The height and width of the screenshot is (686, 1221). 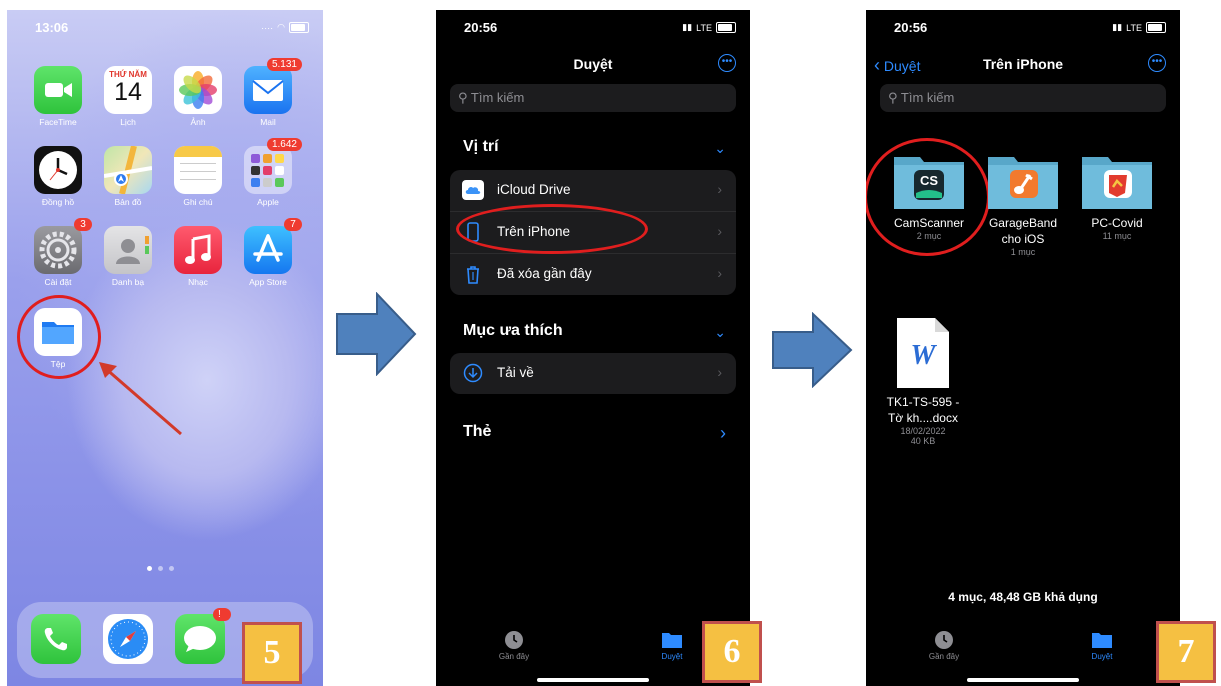 I want to click on folder-count: 1 mục, so click(x=1023, y=252).